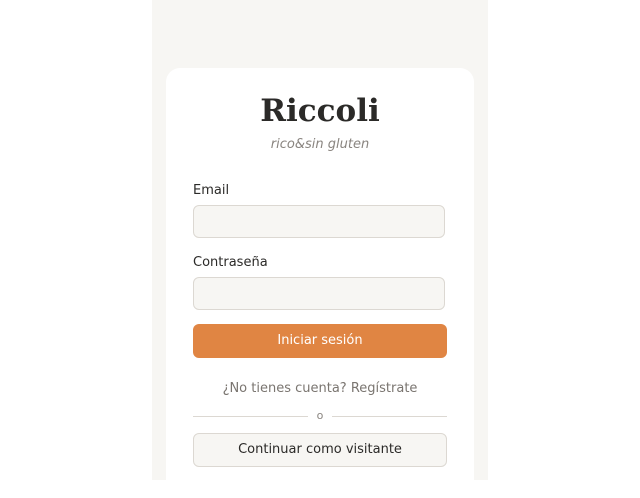 This screenshot has width=640, height=498. Describe the element at coordinates (320, 341) in the screenshot. I see `login-button: Iniciar sesión` at that location.